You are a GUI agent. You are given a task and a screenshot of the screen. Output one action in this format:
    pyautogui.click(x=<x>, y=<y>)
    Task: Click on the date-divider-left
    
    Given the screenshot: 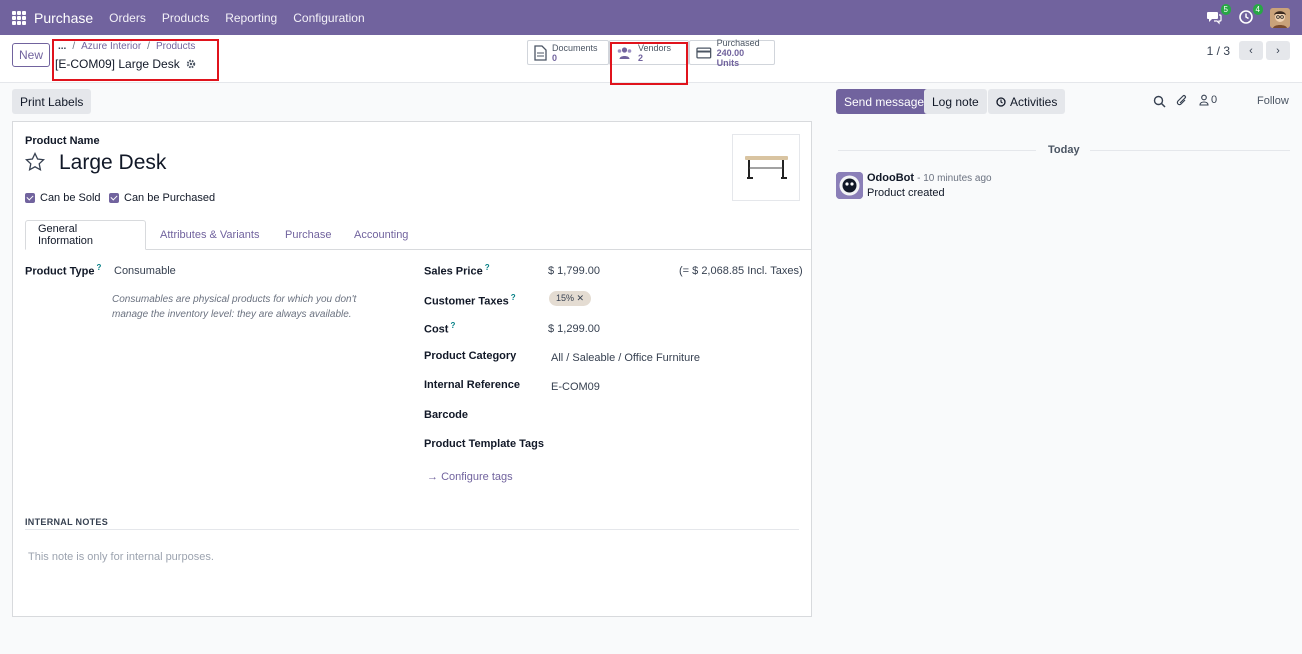 What is the action you would take?
    pyautogui.click(x=937, y=150)
    